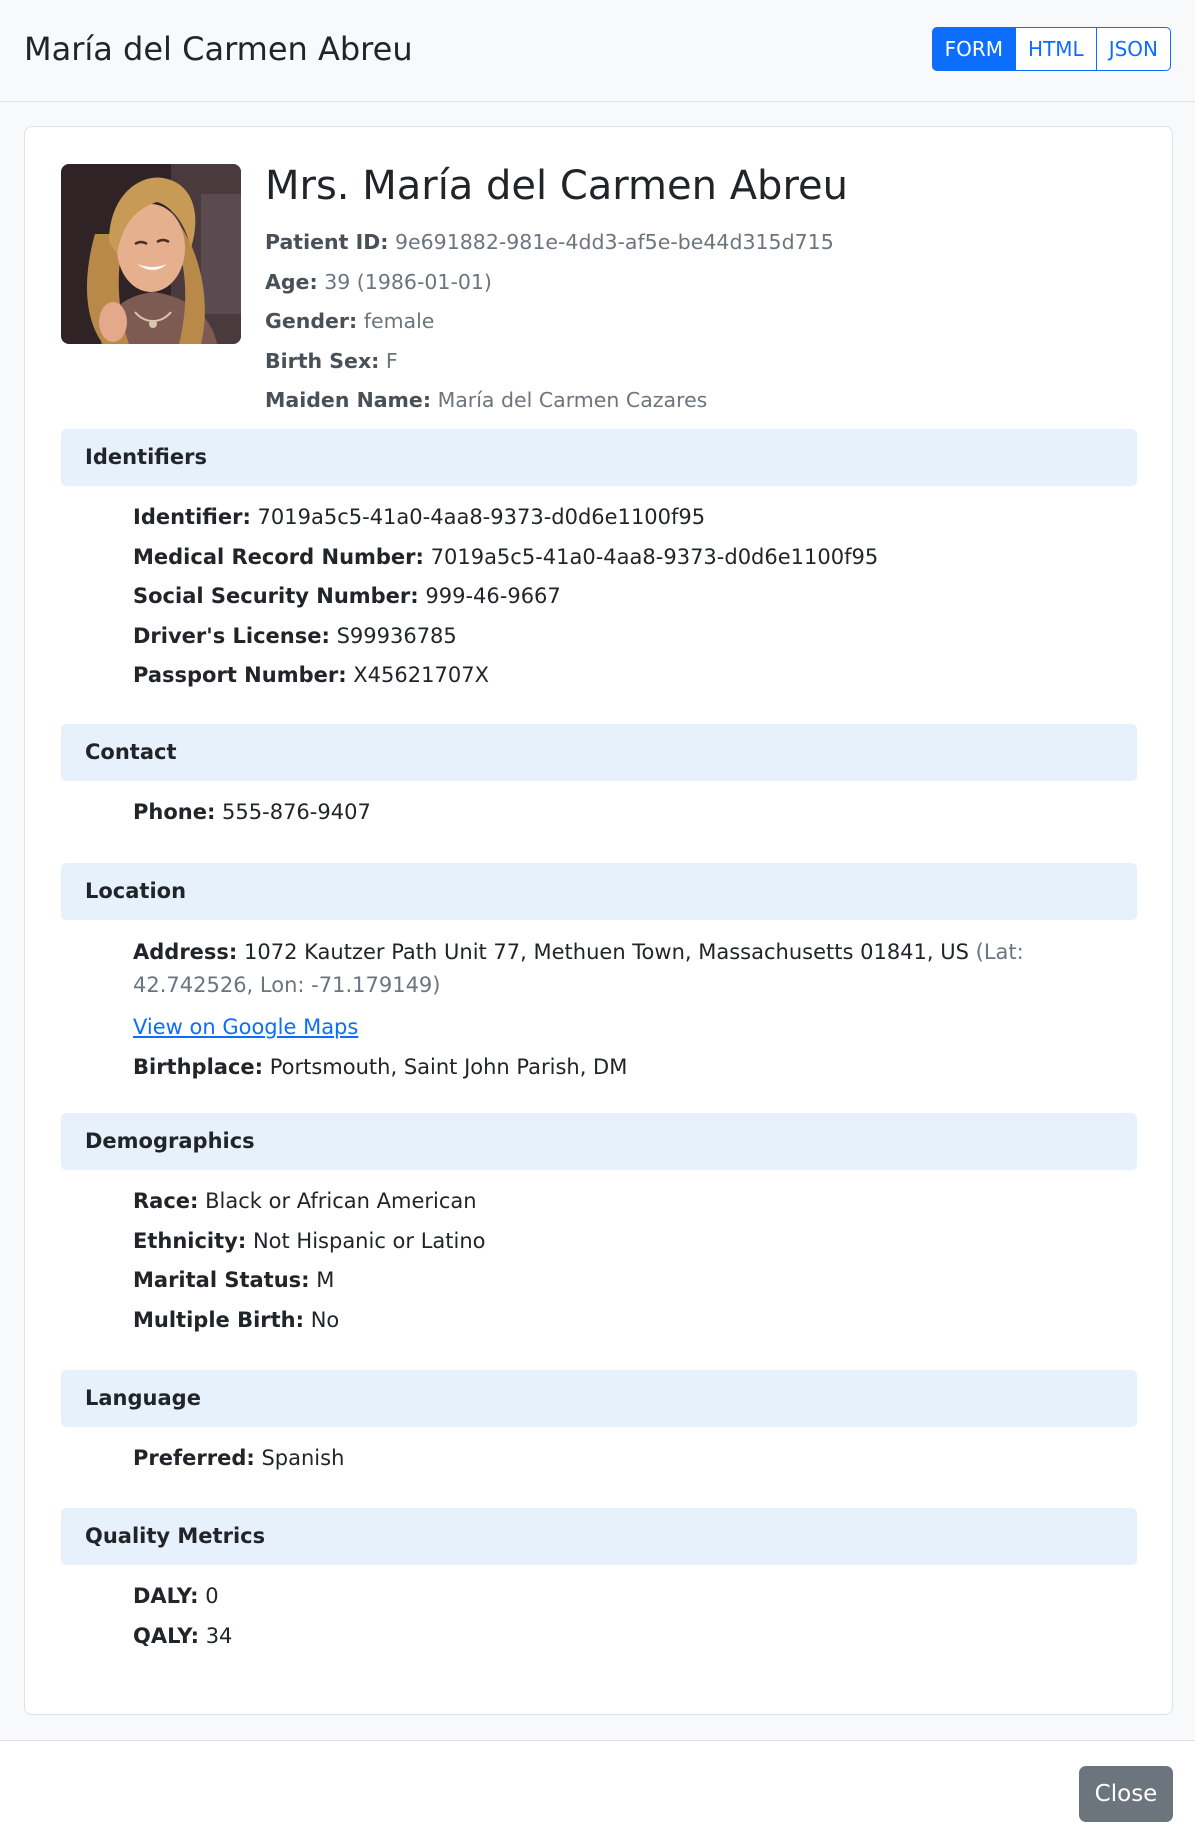 This screenshot has height=1842, width=1195. What do you see at coordinates (614, 242) in the screenshot?
I see `patient-id-value: 9e691882-981e-4dd3-af5e-be44d315d715` at bounding box center [614, 242].